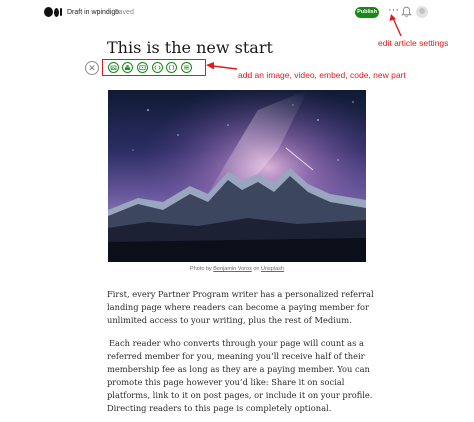 The width and height of the screenshot is (474, 422). What do you see at coordinates (367, 12) in the screenshot?
I see `publish-button: Publish` at bounding box center [367, 12].